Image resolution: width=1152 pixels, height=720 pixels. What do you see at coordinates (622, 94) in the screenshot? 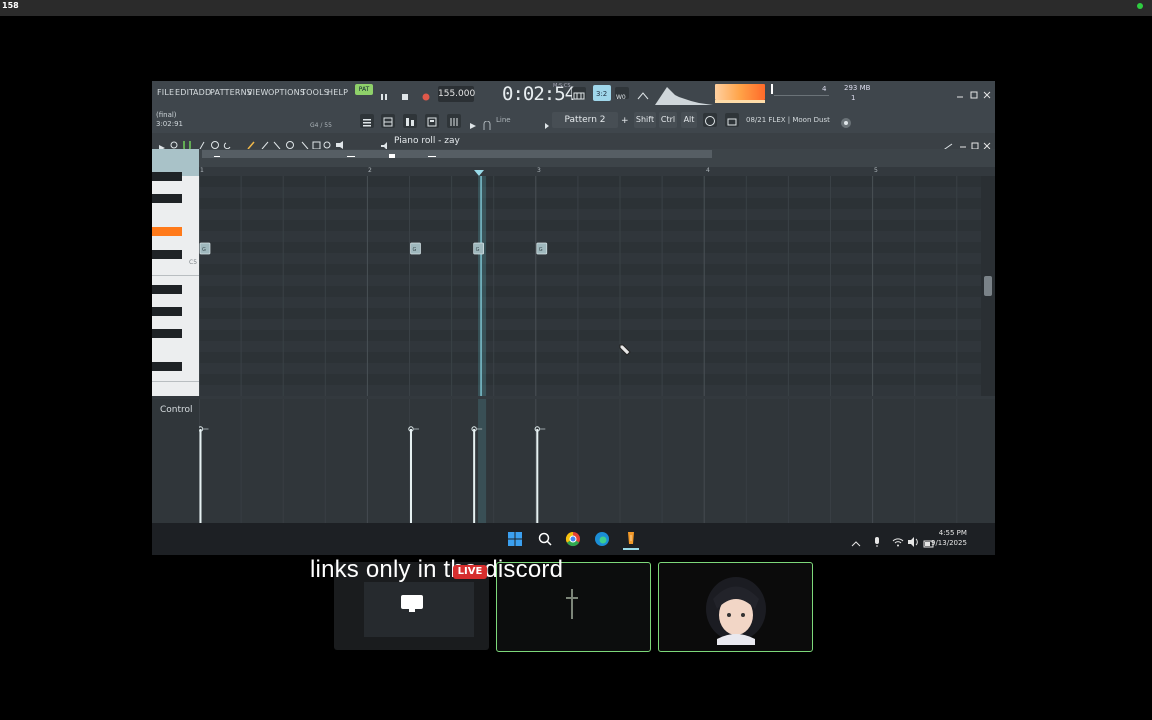
I see `wait-input-icon: W0` at bounding box center [622, 94].